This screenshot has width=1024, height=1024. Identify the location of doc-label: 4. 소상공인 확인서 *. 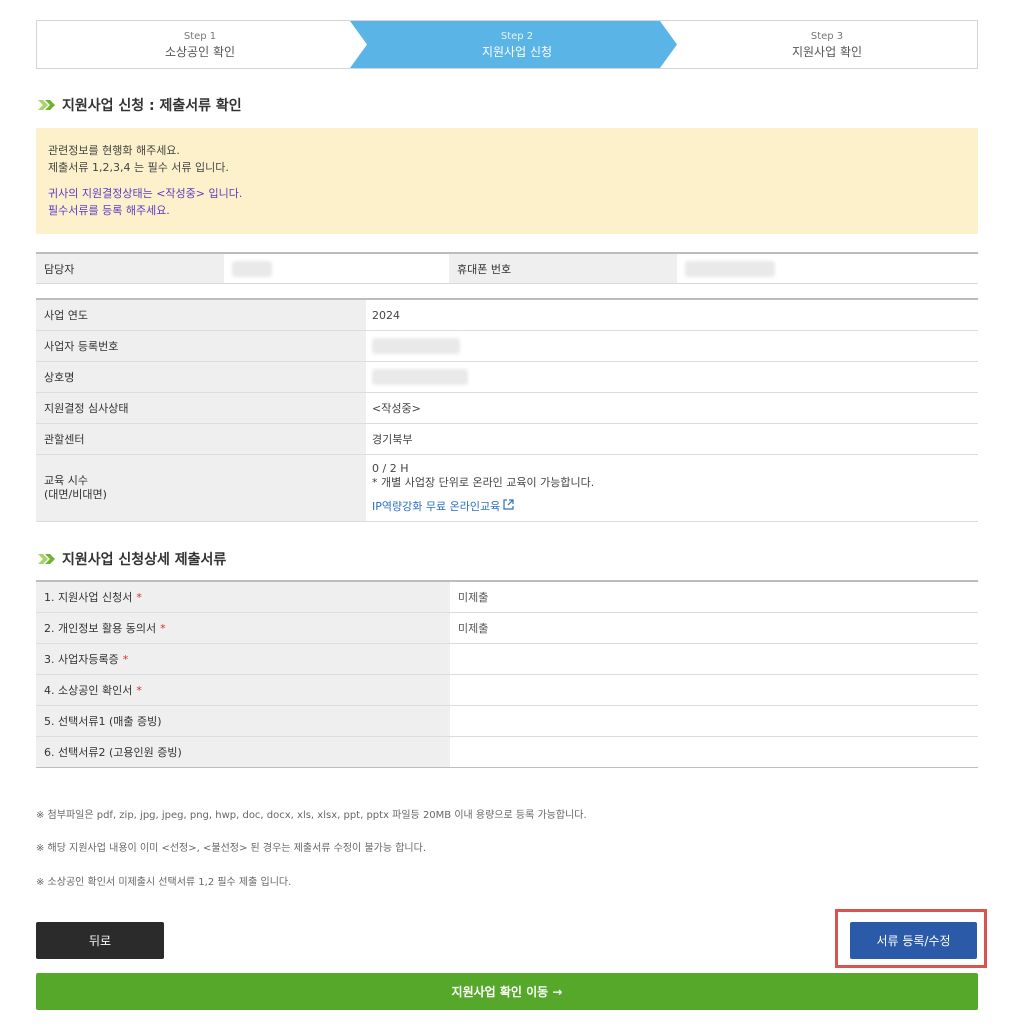
(243, 690).